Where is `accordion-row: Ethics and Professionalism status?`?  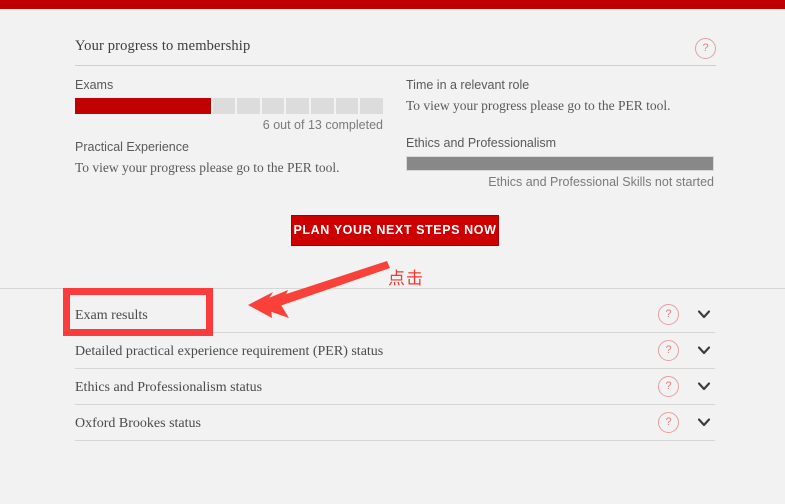 accordion-row: Ethics and Professionalism status? is located at coordinates (395, 387).